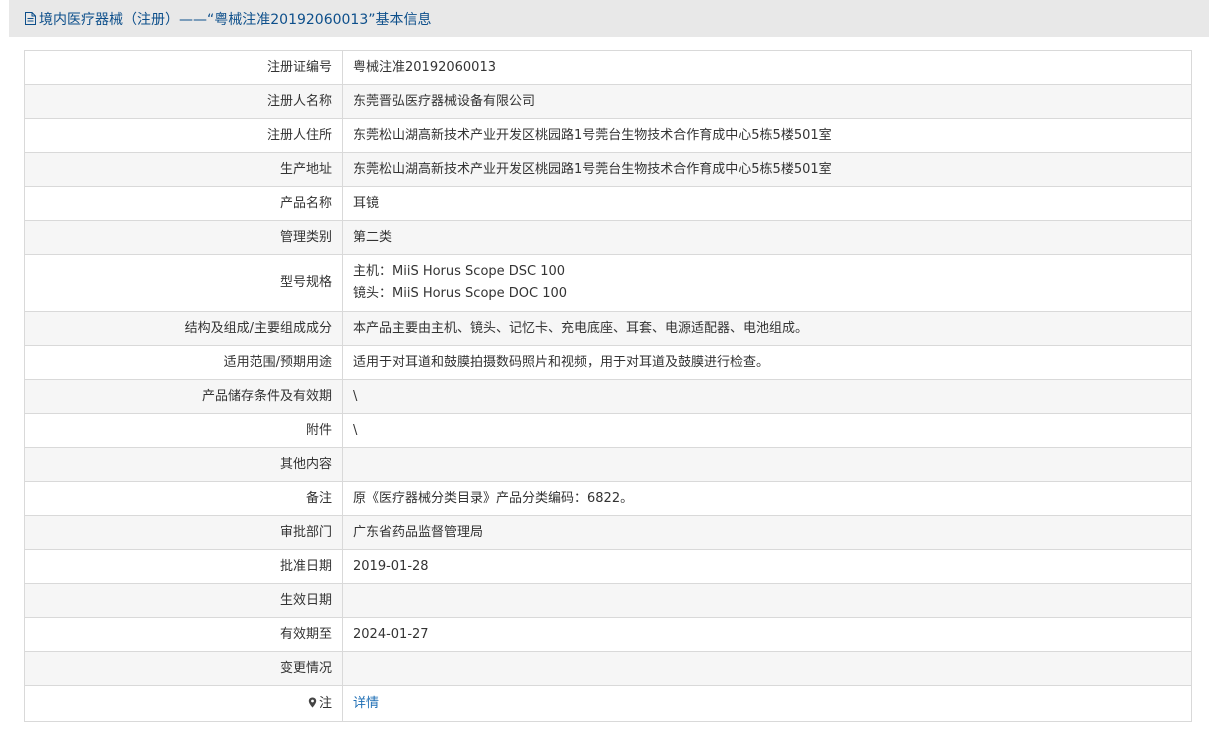 This screenshot has width=1213, height=737. I want to click on row-label: 适用范围/预期用途, so click(183, 362).